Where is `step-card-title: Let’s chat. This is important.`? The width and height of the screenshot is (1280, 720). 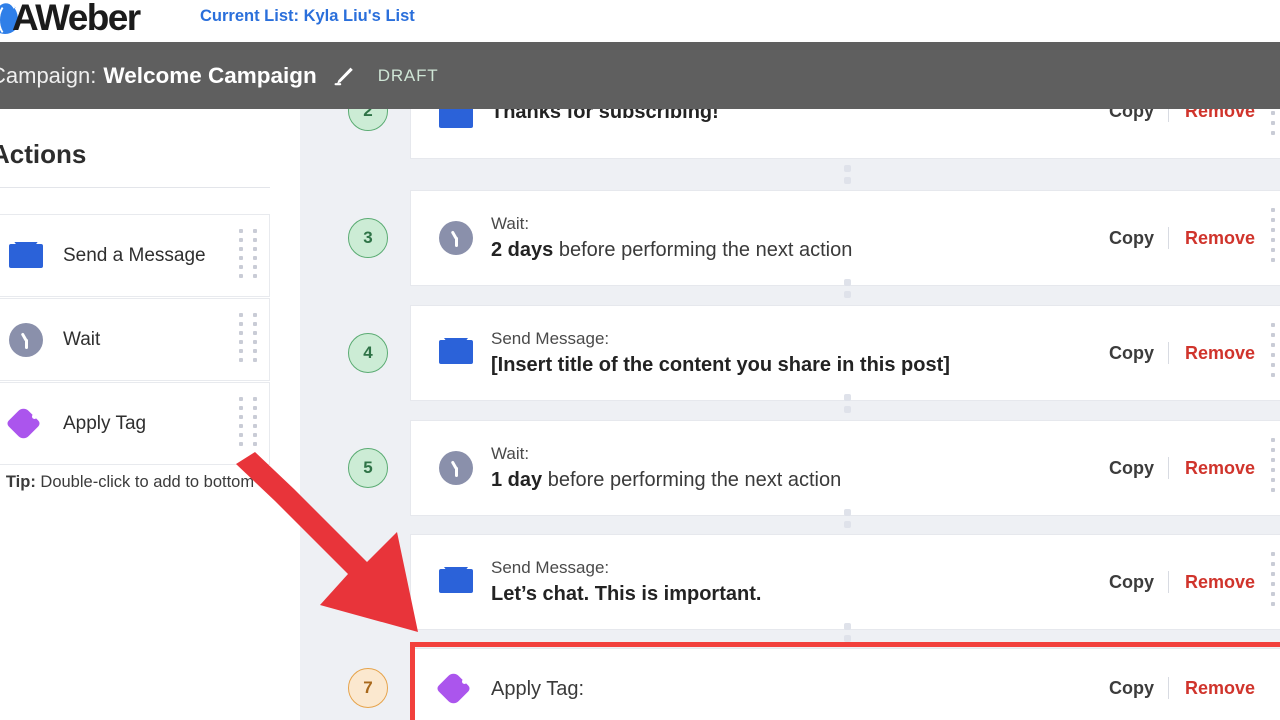
step-card-title: Let’s chat. This is important. is located at coordinates (626, 594).